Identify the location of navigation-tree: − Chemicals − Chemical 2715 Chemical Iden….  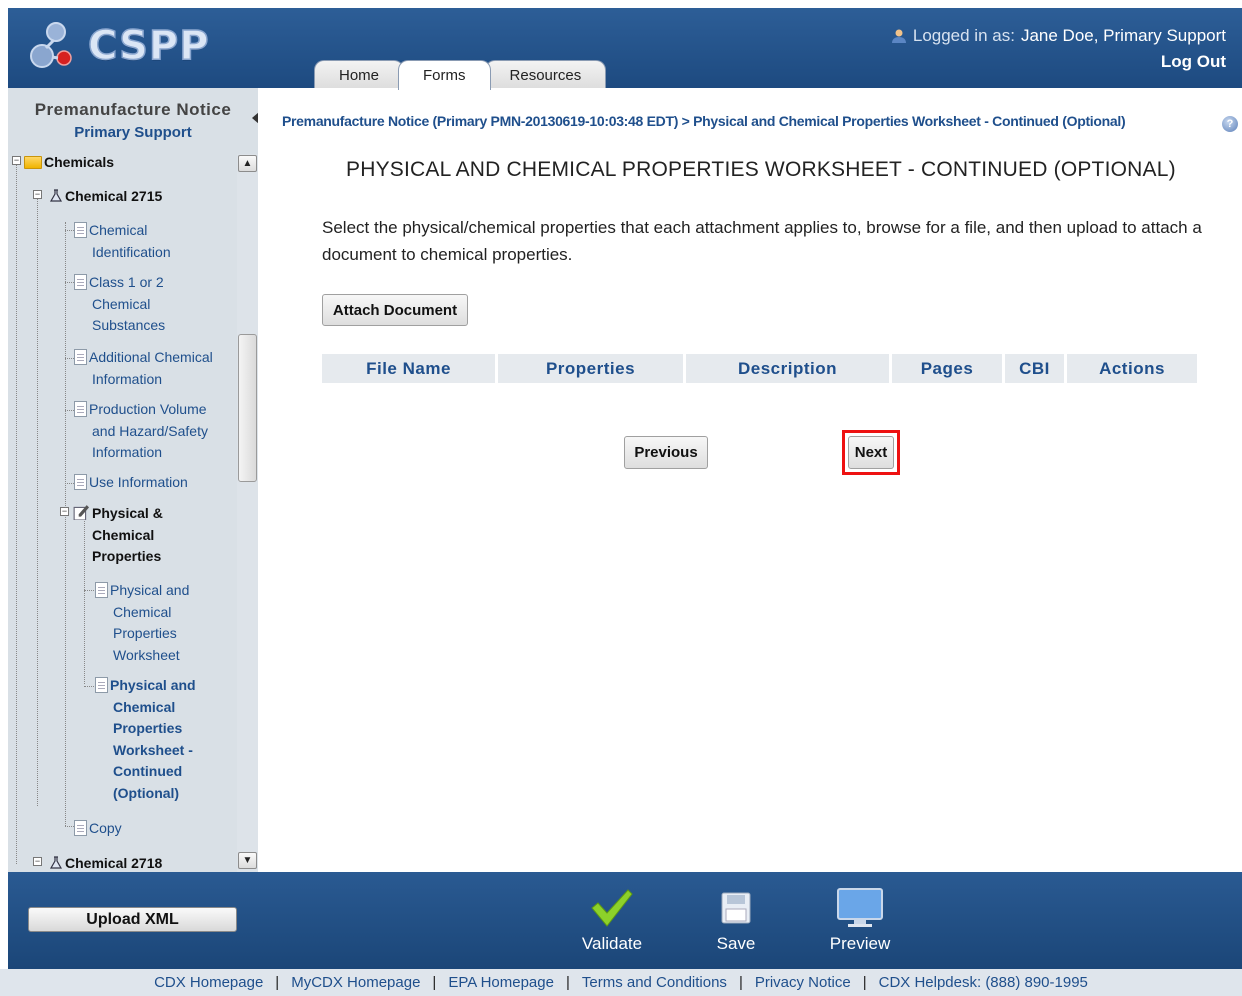
(122, 513).